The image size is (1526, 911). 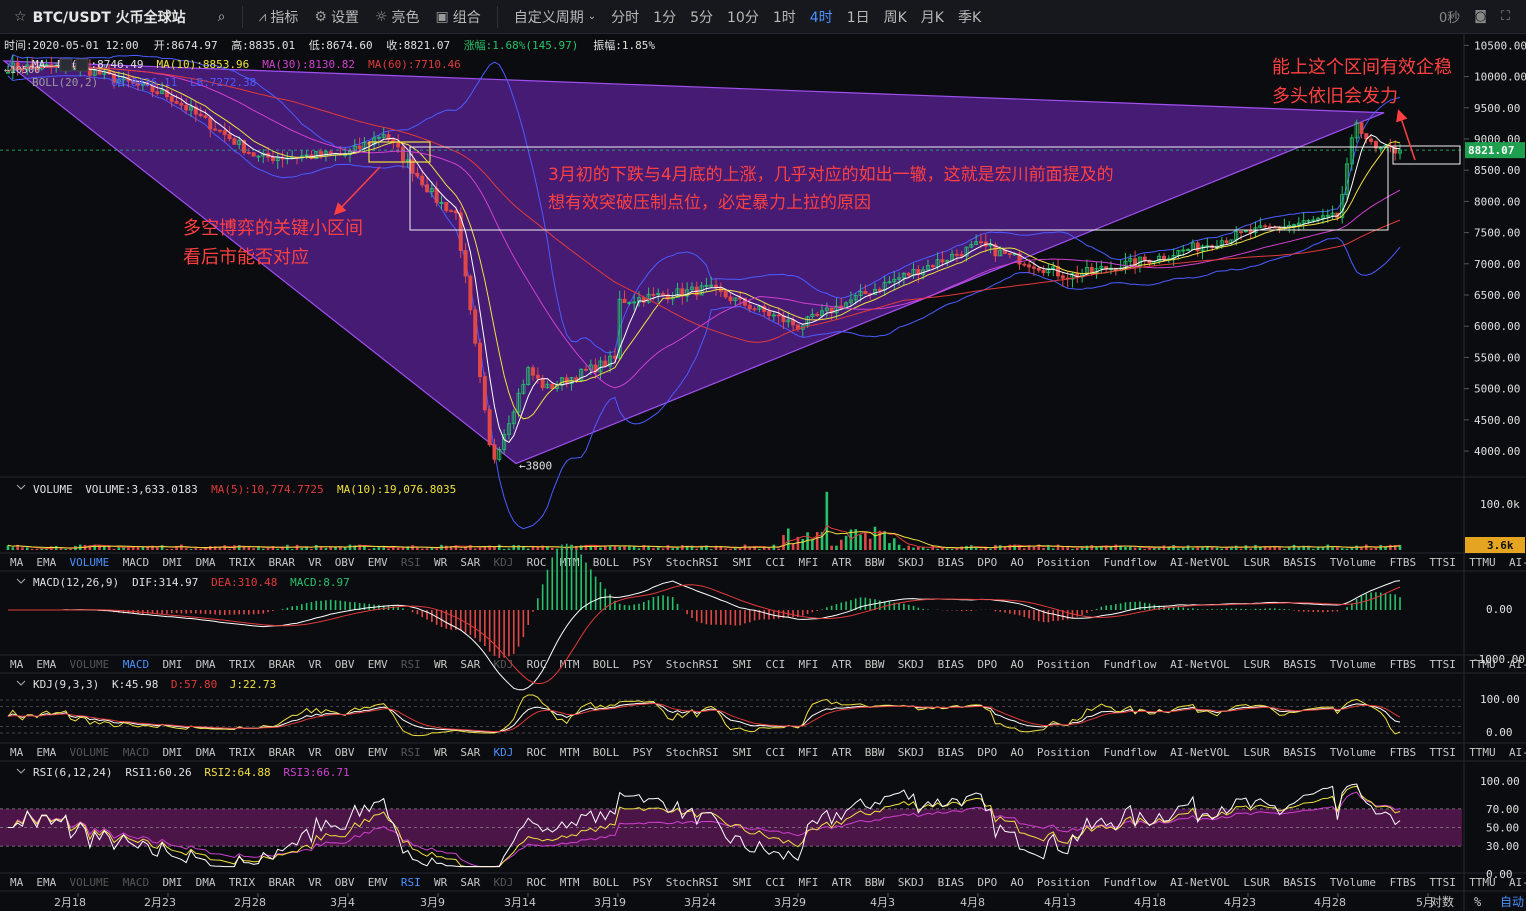 I want to click on indicator-tab-ftbs: FTBS, so click(x=1403, y=752).